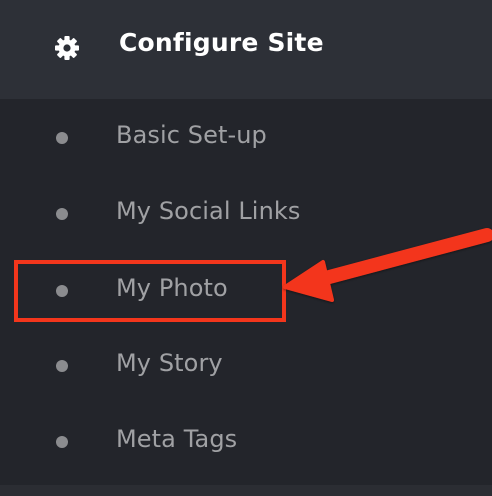 The width and height of the screenshot is (492, 496). What do you see at coordinates (246, 441) in the screenshot?
I see `sidebar-item-meta-tags: Meta Tags` at bounding box center [246, 441].